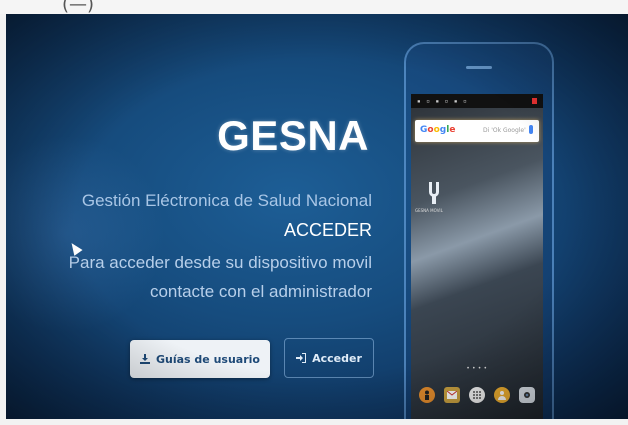  Describe the element at coordinates (434, 192) in the screenshot. I see `gesna-app-icon` at that location.